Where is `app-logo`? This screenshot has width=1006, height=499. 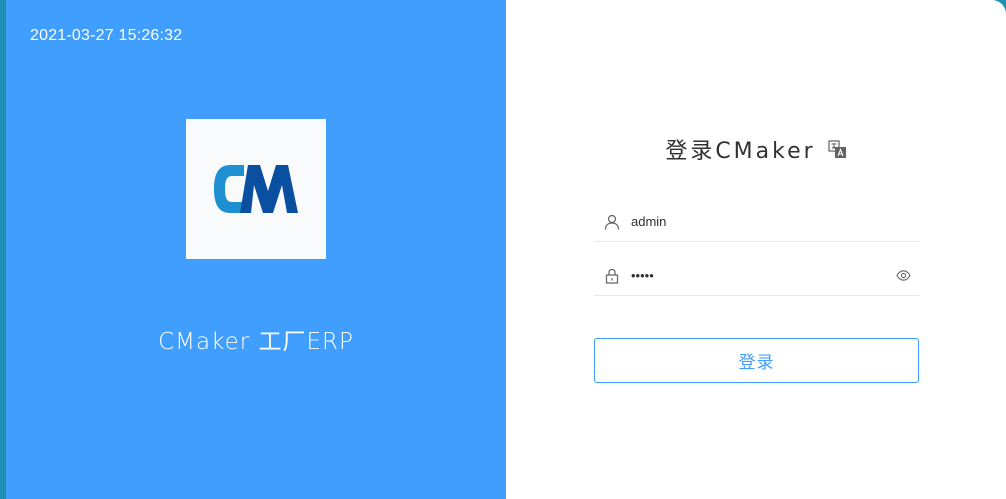
app-logo is located at coordinates (256, 189).